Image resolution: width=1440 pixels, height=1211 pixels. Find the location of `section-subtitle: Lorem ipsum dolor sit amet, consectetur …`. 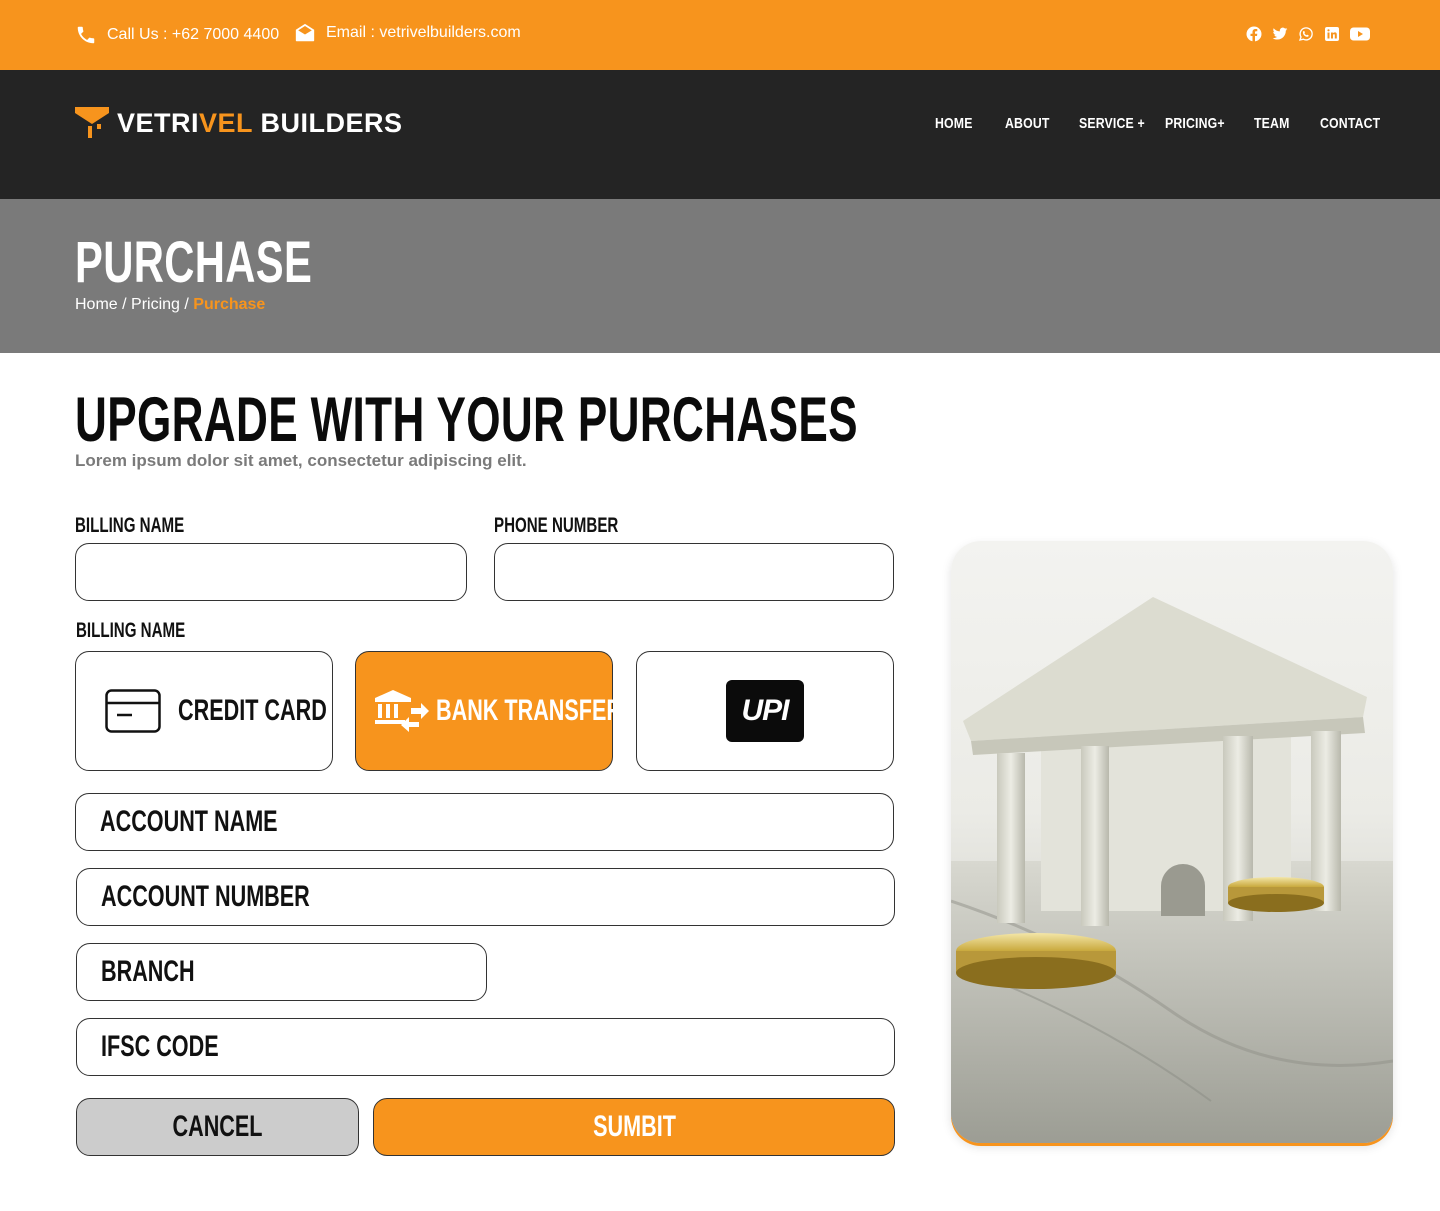

section-subtitle: Lorem ipsum dolor sit amet, consectetur … is located at coordinates (301, 460).